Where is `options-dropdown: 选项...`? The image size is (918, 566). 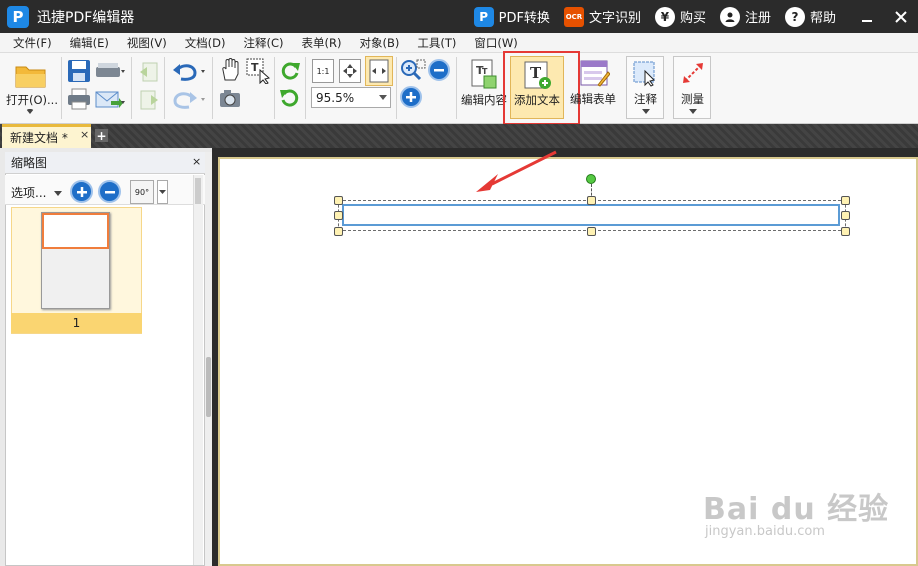 options-dropdown: 选项... is located at coordinates (37, 192).